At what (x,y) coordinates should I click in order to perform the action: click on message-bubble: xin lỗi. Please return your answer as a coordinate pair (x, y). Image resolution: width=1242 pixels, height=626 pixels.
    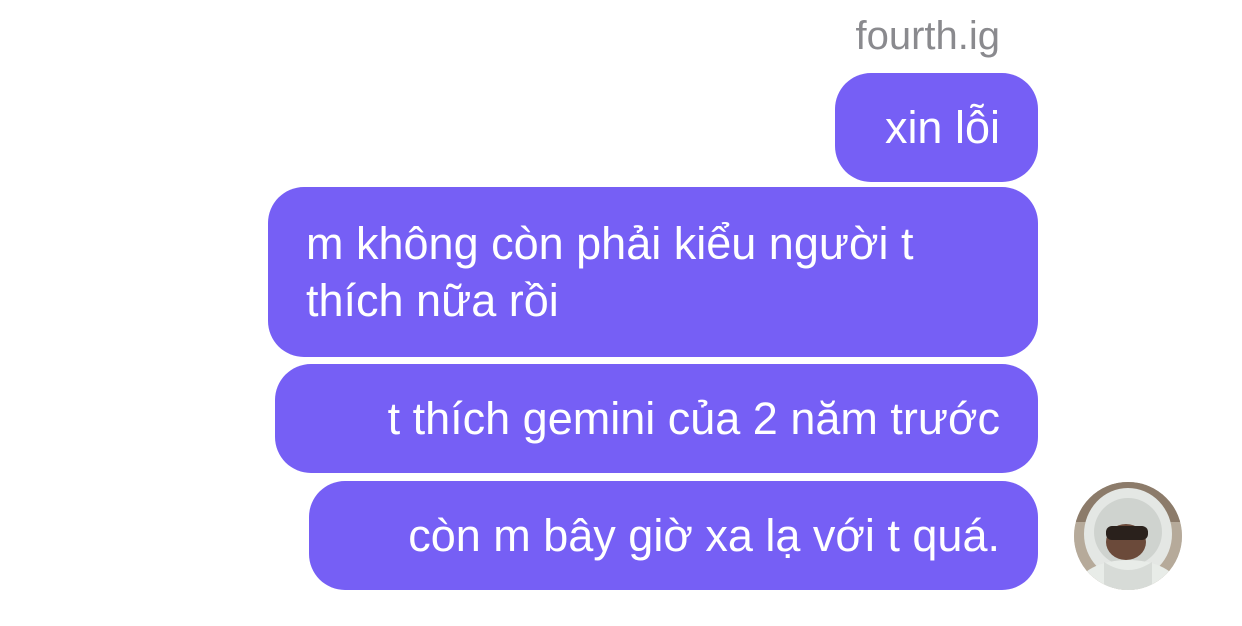
    Looking at the image, I should click on (936, 127).